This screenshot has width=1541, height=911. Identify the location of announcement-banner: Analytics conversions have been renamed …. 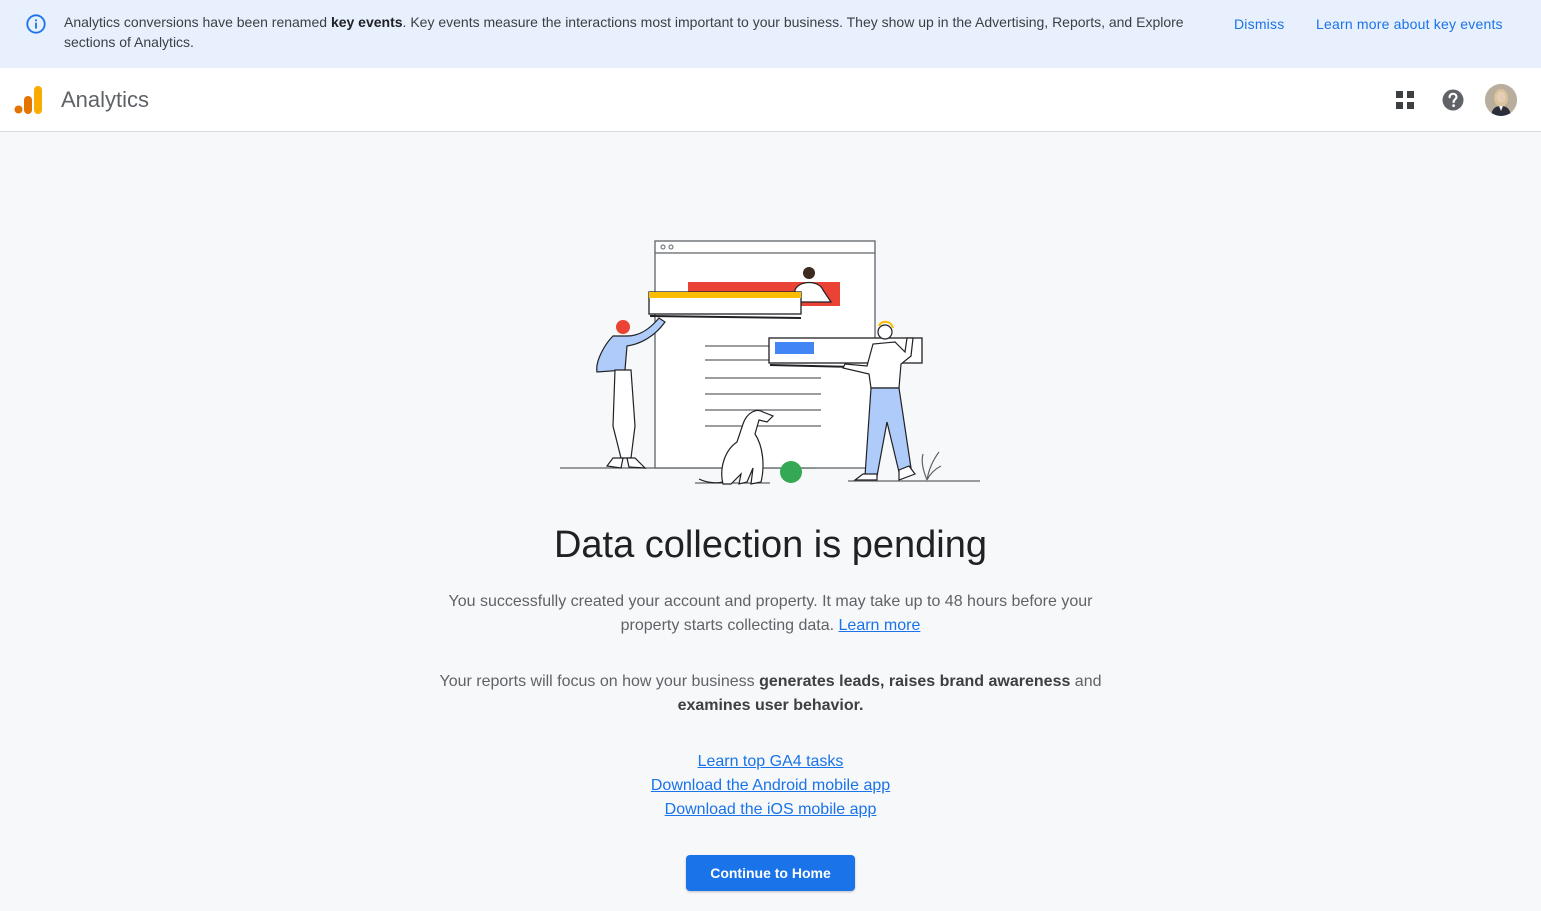
(770, 34).